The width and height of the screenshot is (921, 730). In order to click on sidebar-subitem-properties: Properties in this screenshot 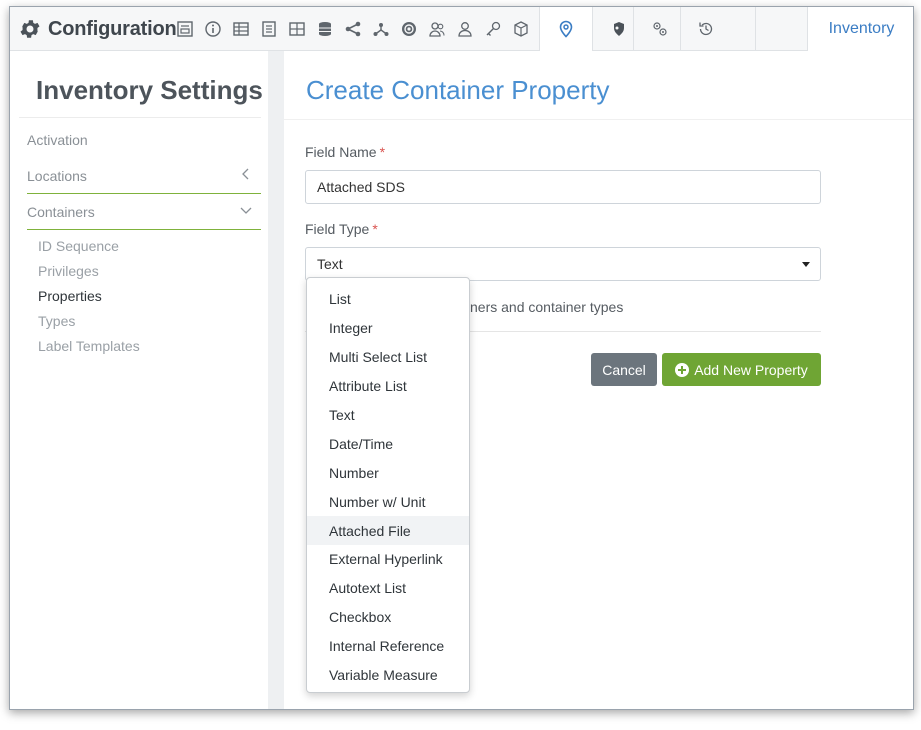, I will do `click(70, 296)`.